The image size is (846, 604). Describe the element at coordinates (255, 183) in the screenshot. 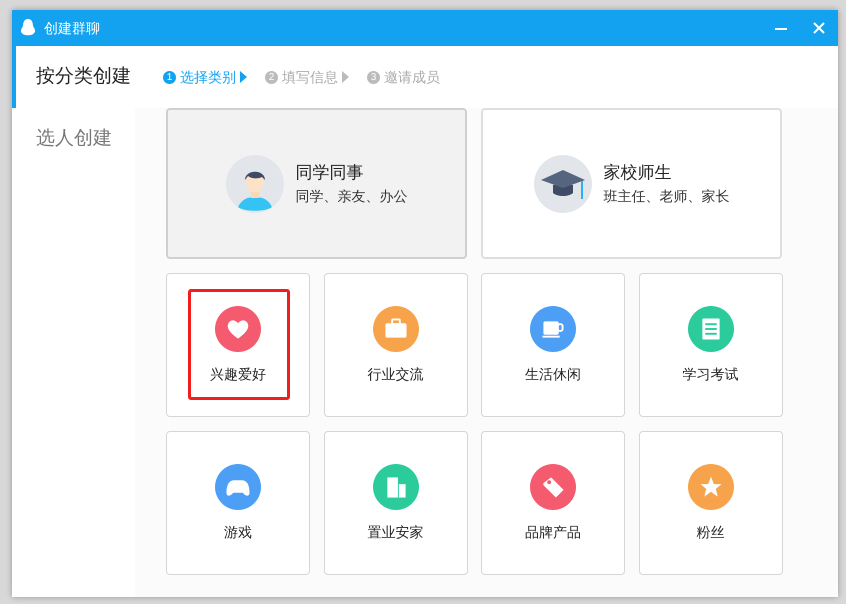

I see `person-avatar-icon` at that location.